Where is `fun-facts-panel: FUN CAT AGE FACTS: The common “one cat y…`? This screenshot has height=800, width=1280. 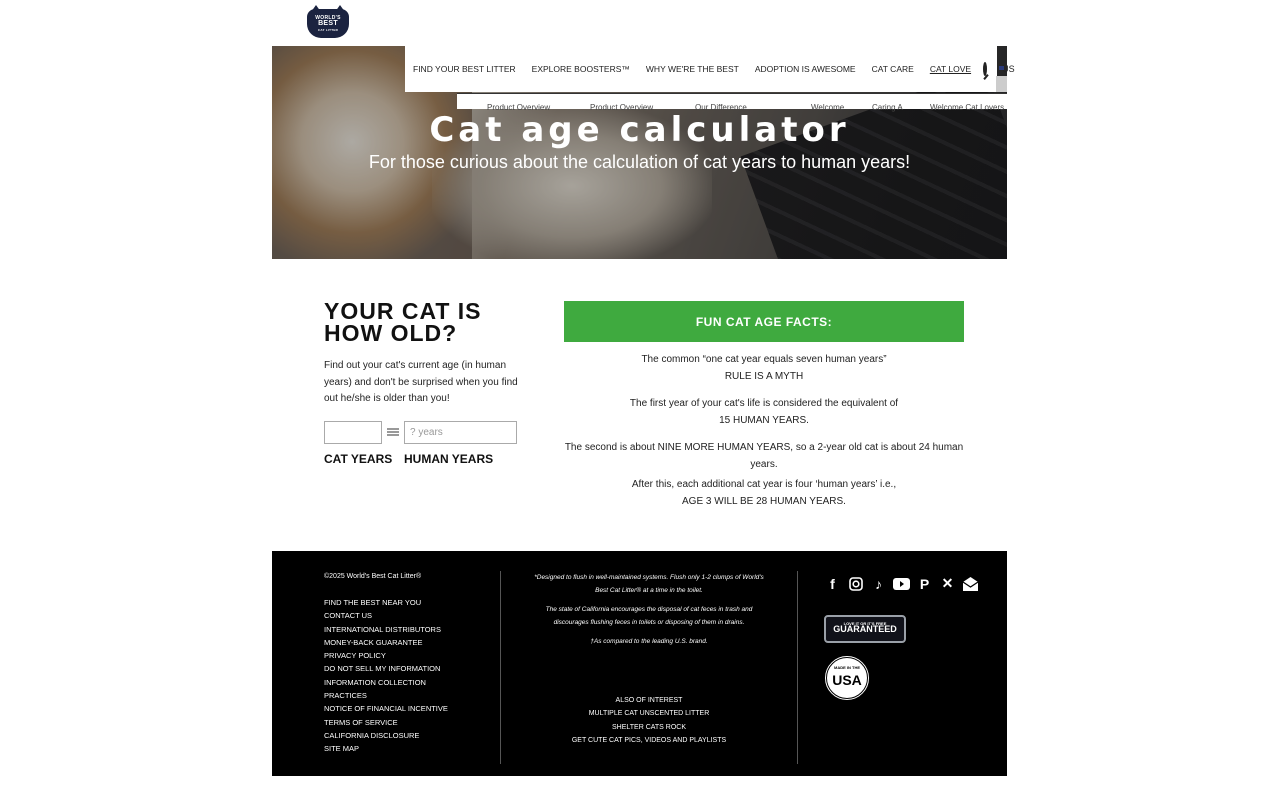
fun-facts-panel: FUN CAT AGE FACTS: The common “one cat y… is located at coordinates (764, 405).